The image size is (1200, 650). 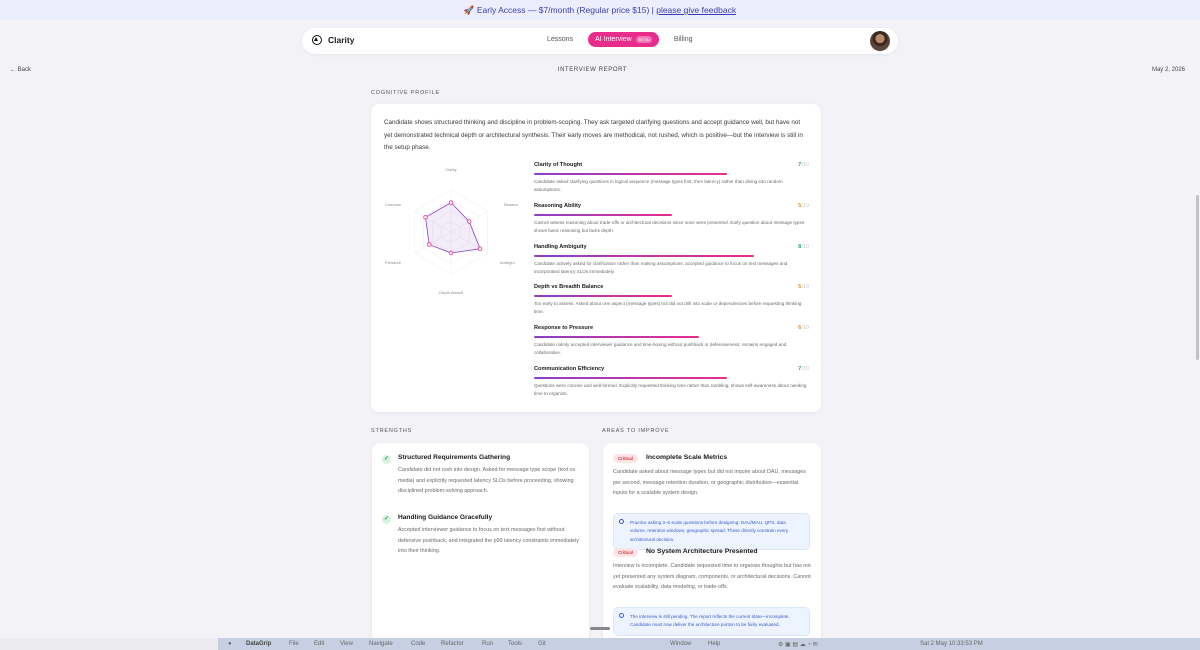 What do you see at coordinates (558, 205) in the screenshot?
I see `metric-title: Reasoning Ability` at bounding box center [558, 205].